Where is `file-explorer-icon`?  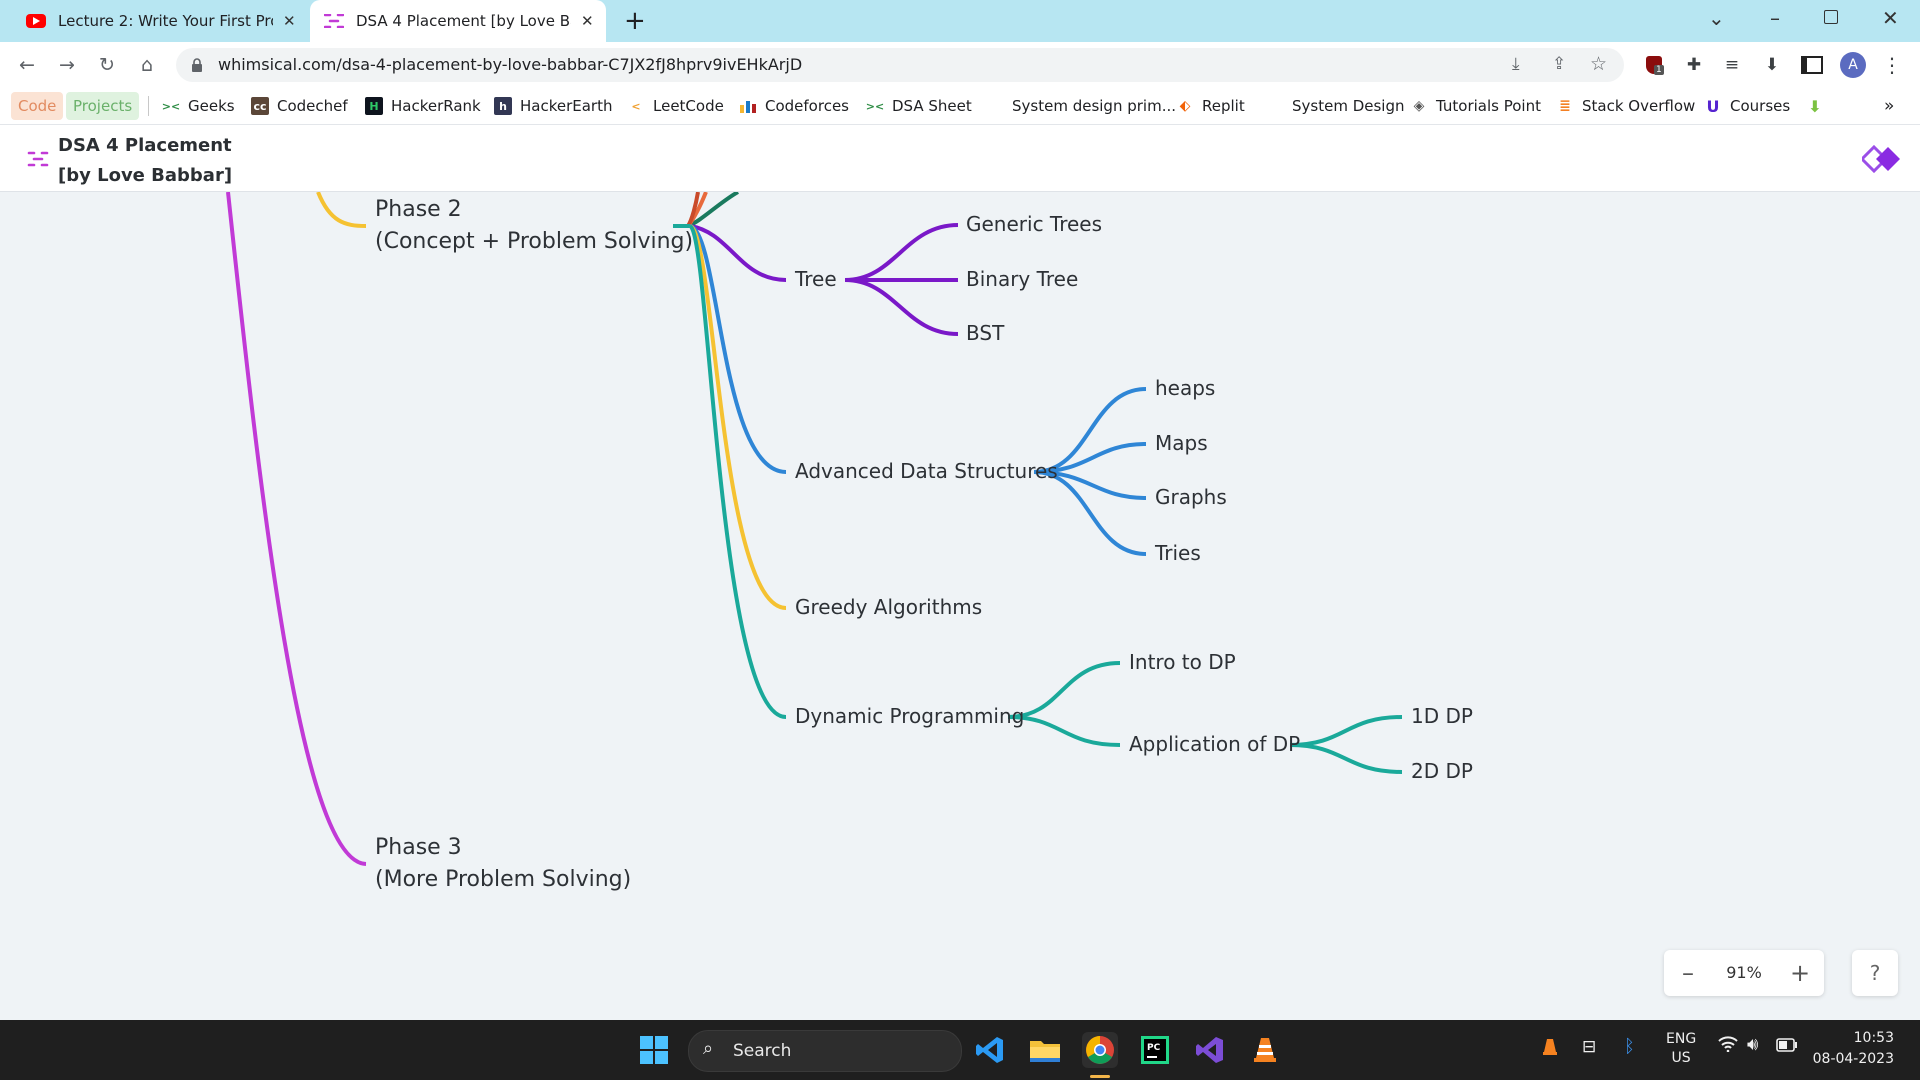
file-explorer-icon is located at coordinates (1045, 1050).